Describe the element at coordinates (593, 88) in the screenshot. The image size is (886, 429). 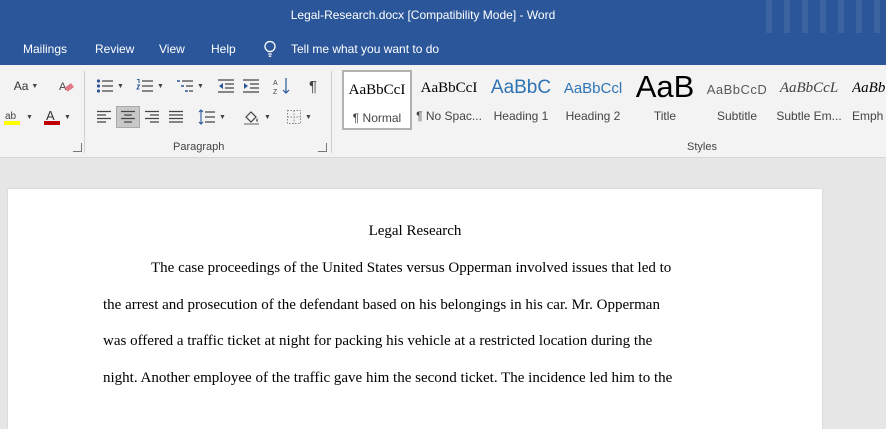
I see `style-sample: AaBbCcl` at that location.